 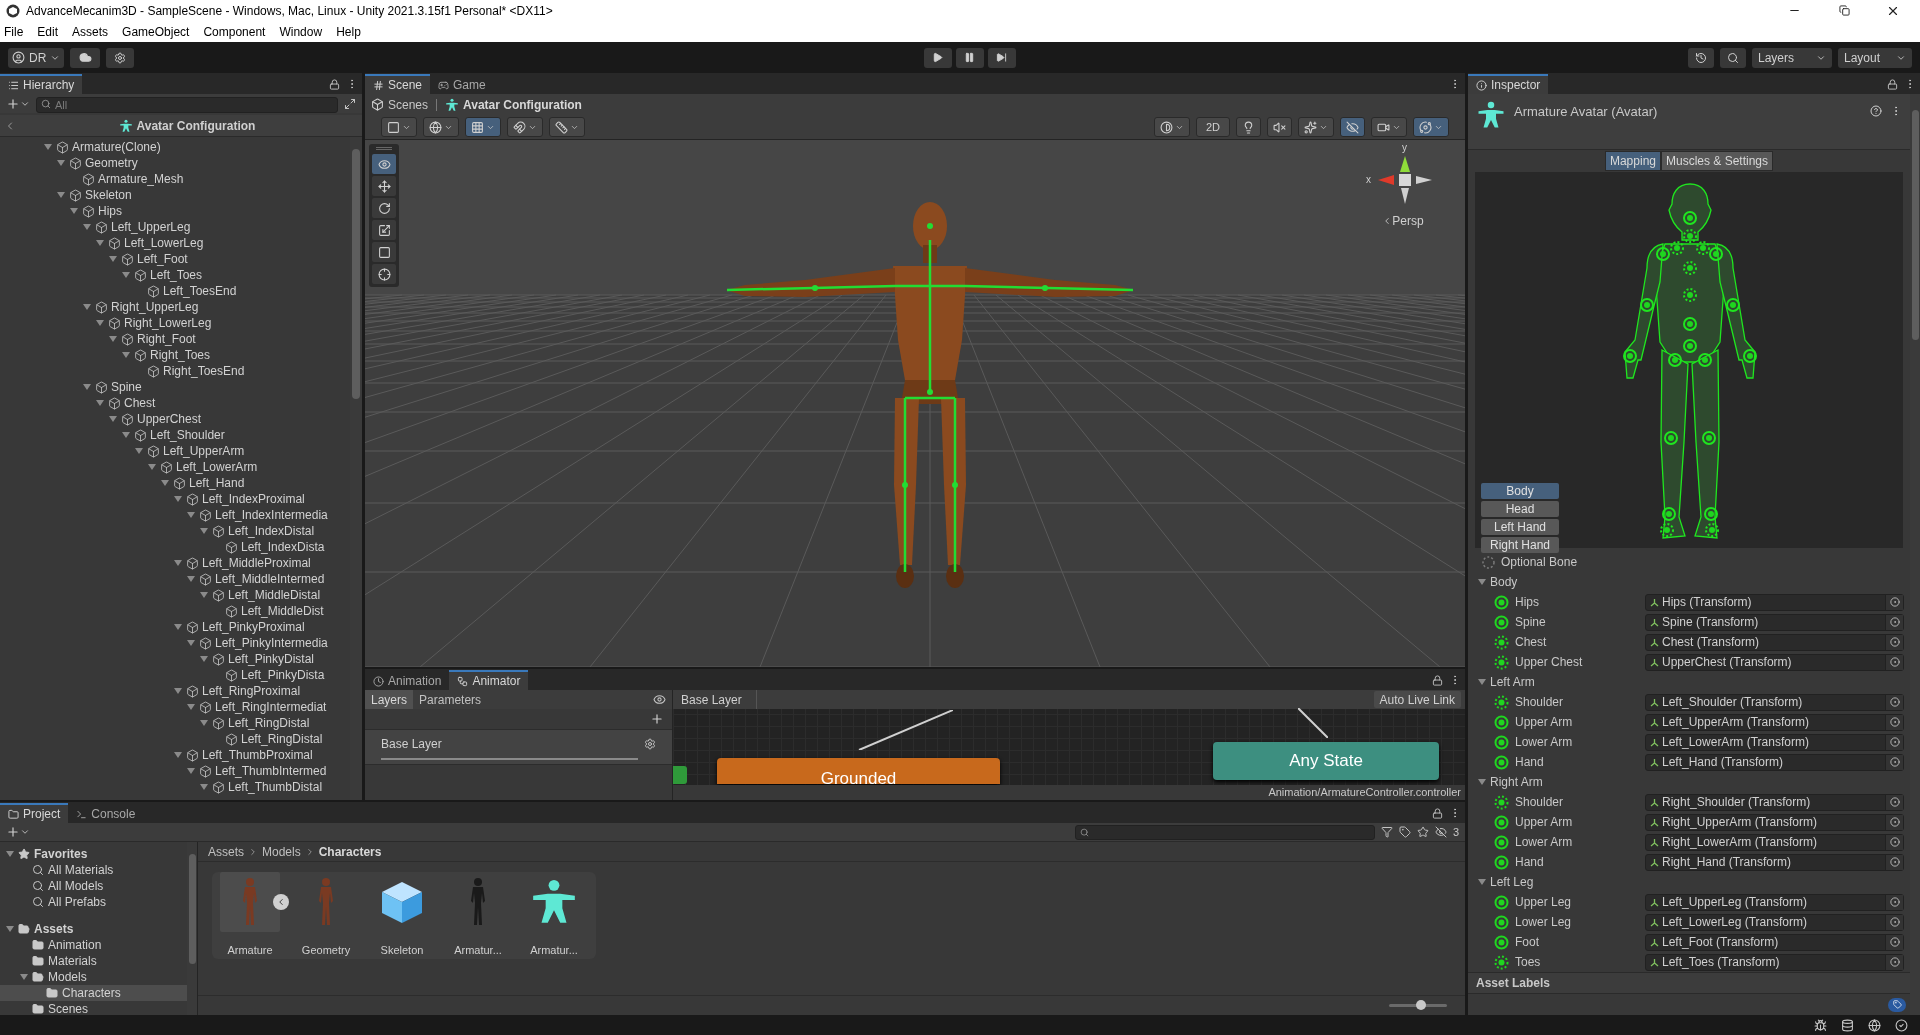 I want to click on panel-tab: Inspector, so click(x=1508, y=84).